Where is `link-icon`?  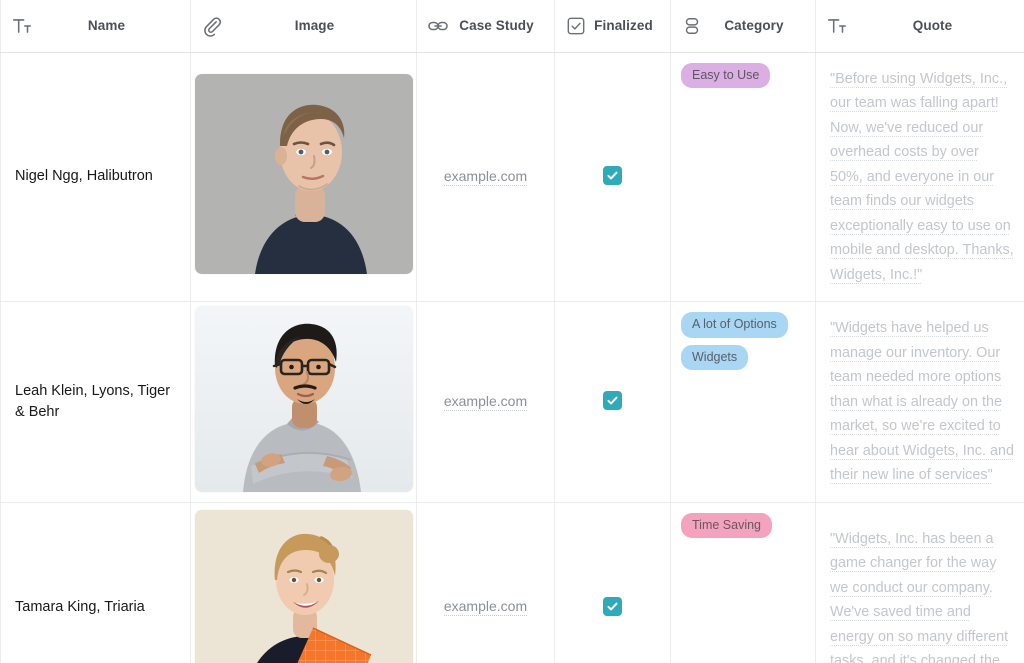 link-icon is located at coordinates (438, 26).